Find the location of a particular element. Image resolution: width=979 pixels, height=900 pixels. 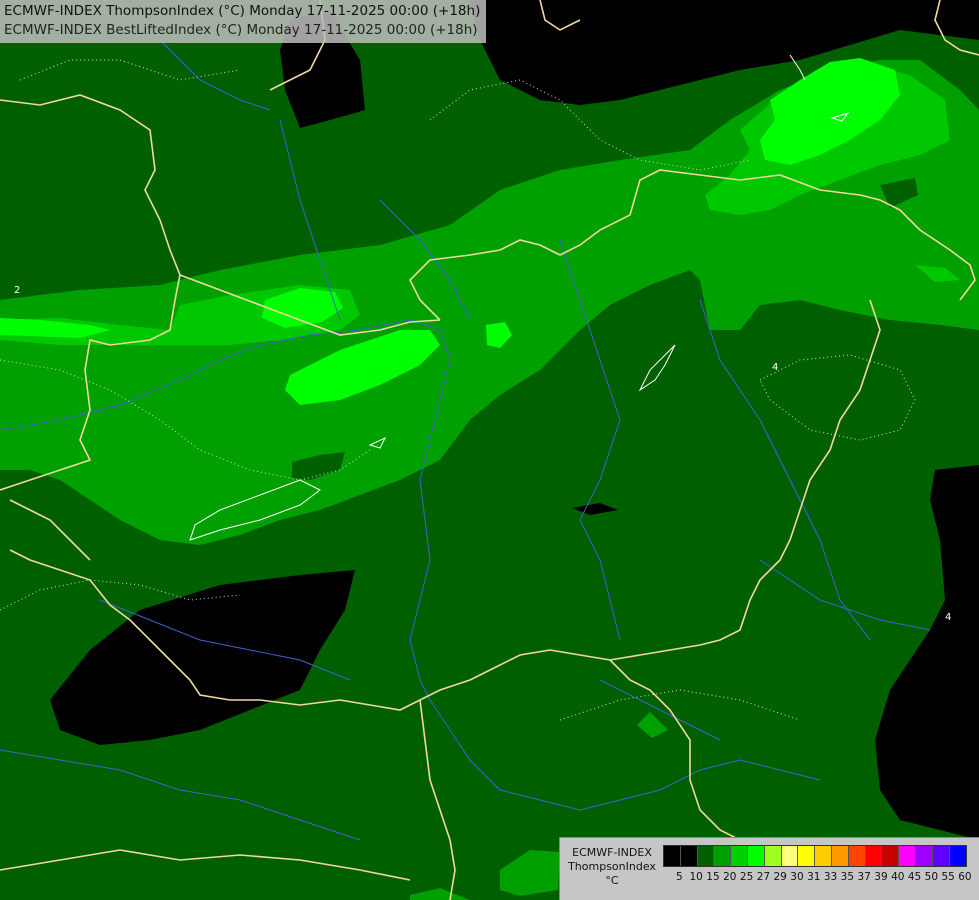

contour-label-2: 4 is located at coordinates (775, 367).